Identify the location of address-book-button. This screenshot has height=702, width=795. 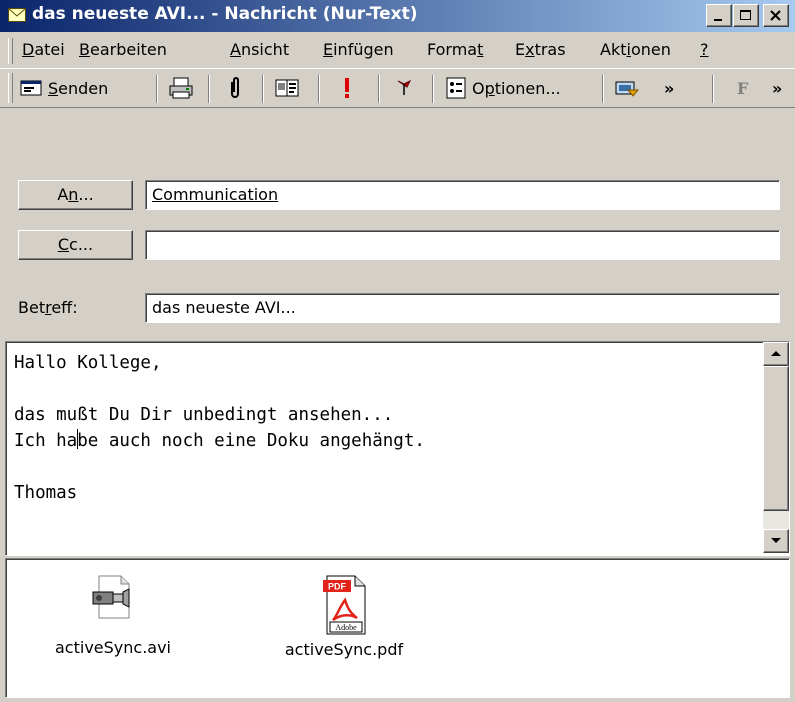
(287, 88).